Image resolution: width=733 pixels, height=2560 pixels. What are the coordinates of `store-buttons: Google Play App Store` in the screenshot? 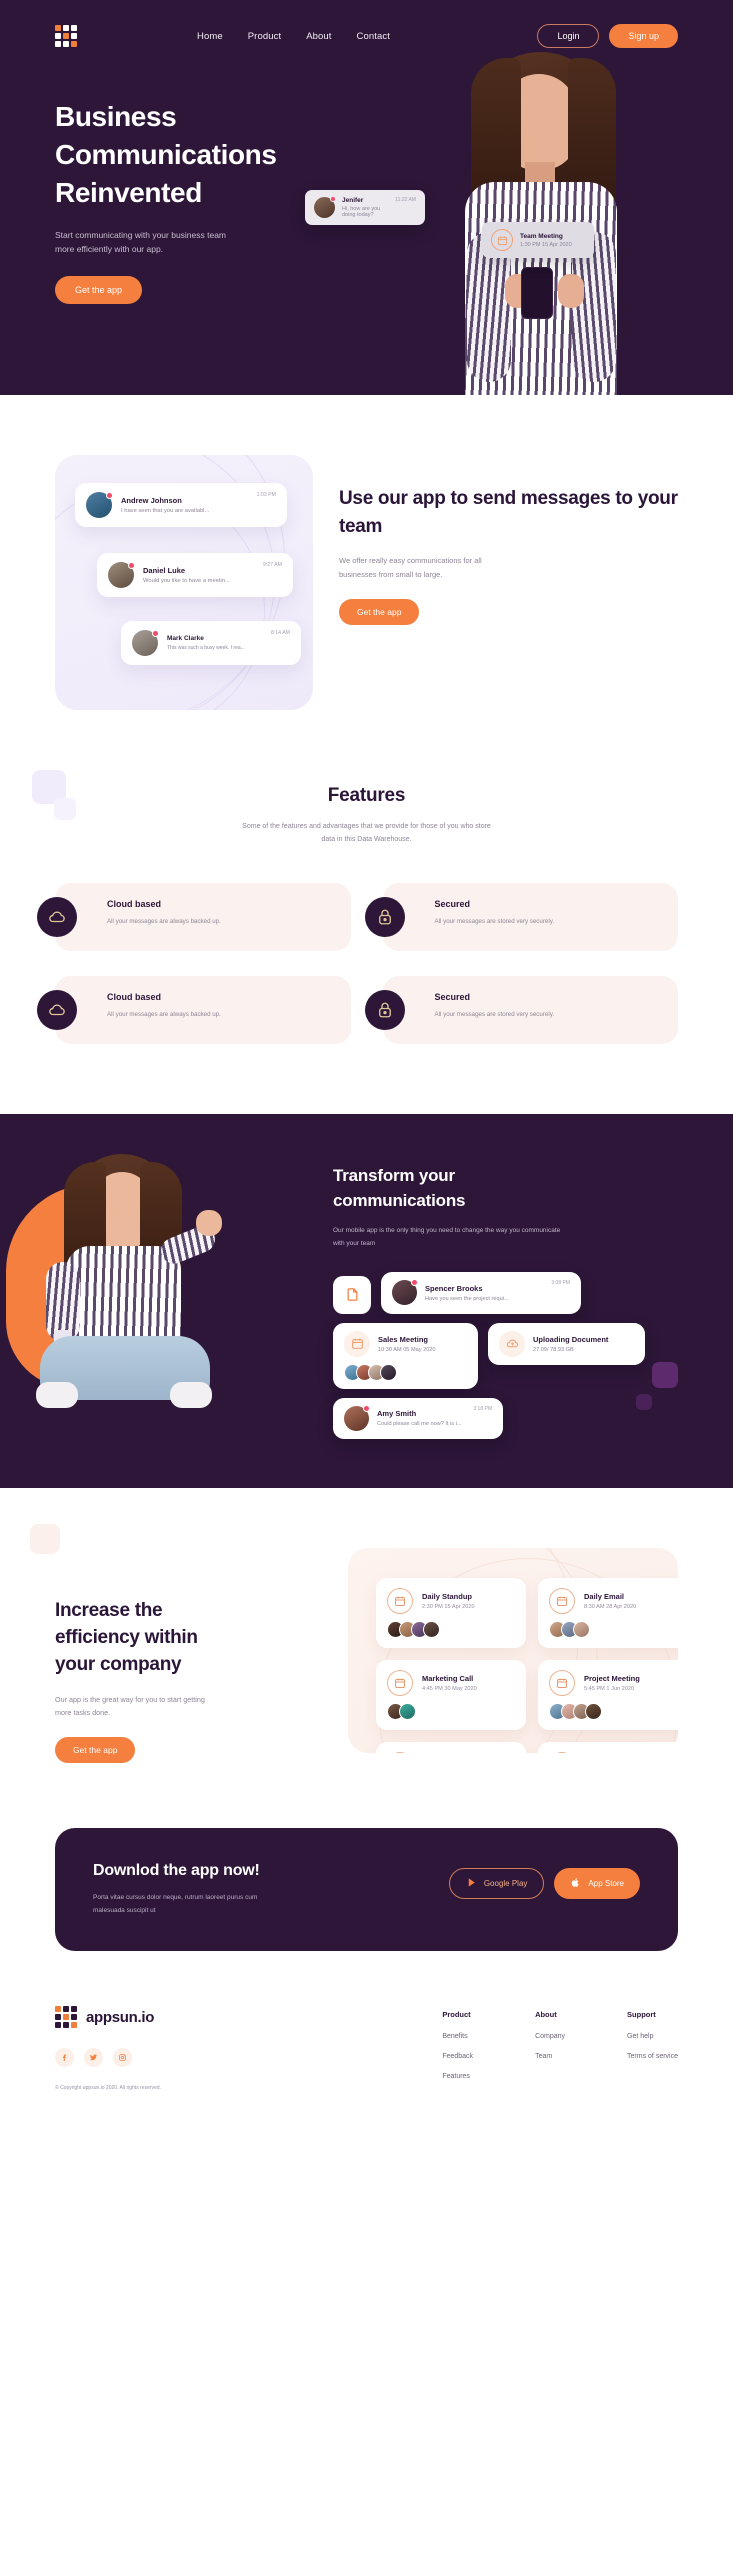 It's located at (544, 1881).